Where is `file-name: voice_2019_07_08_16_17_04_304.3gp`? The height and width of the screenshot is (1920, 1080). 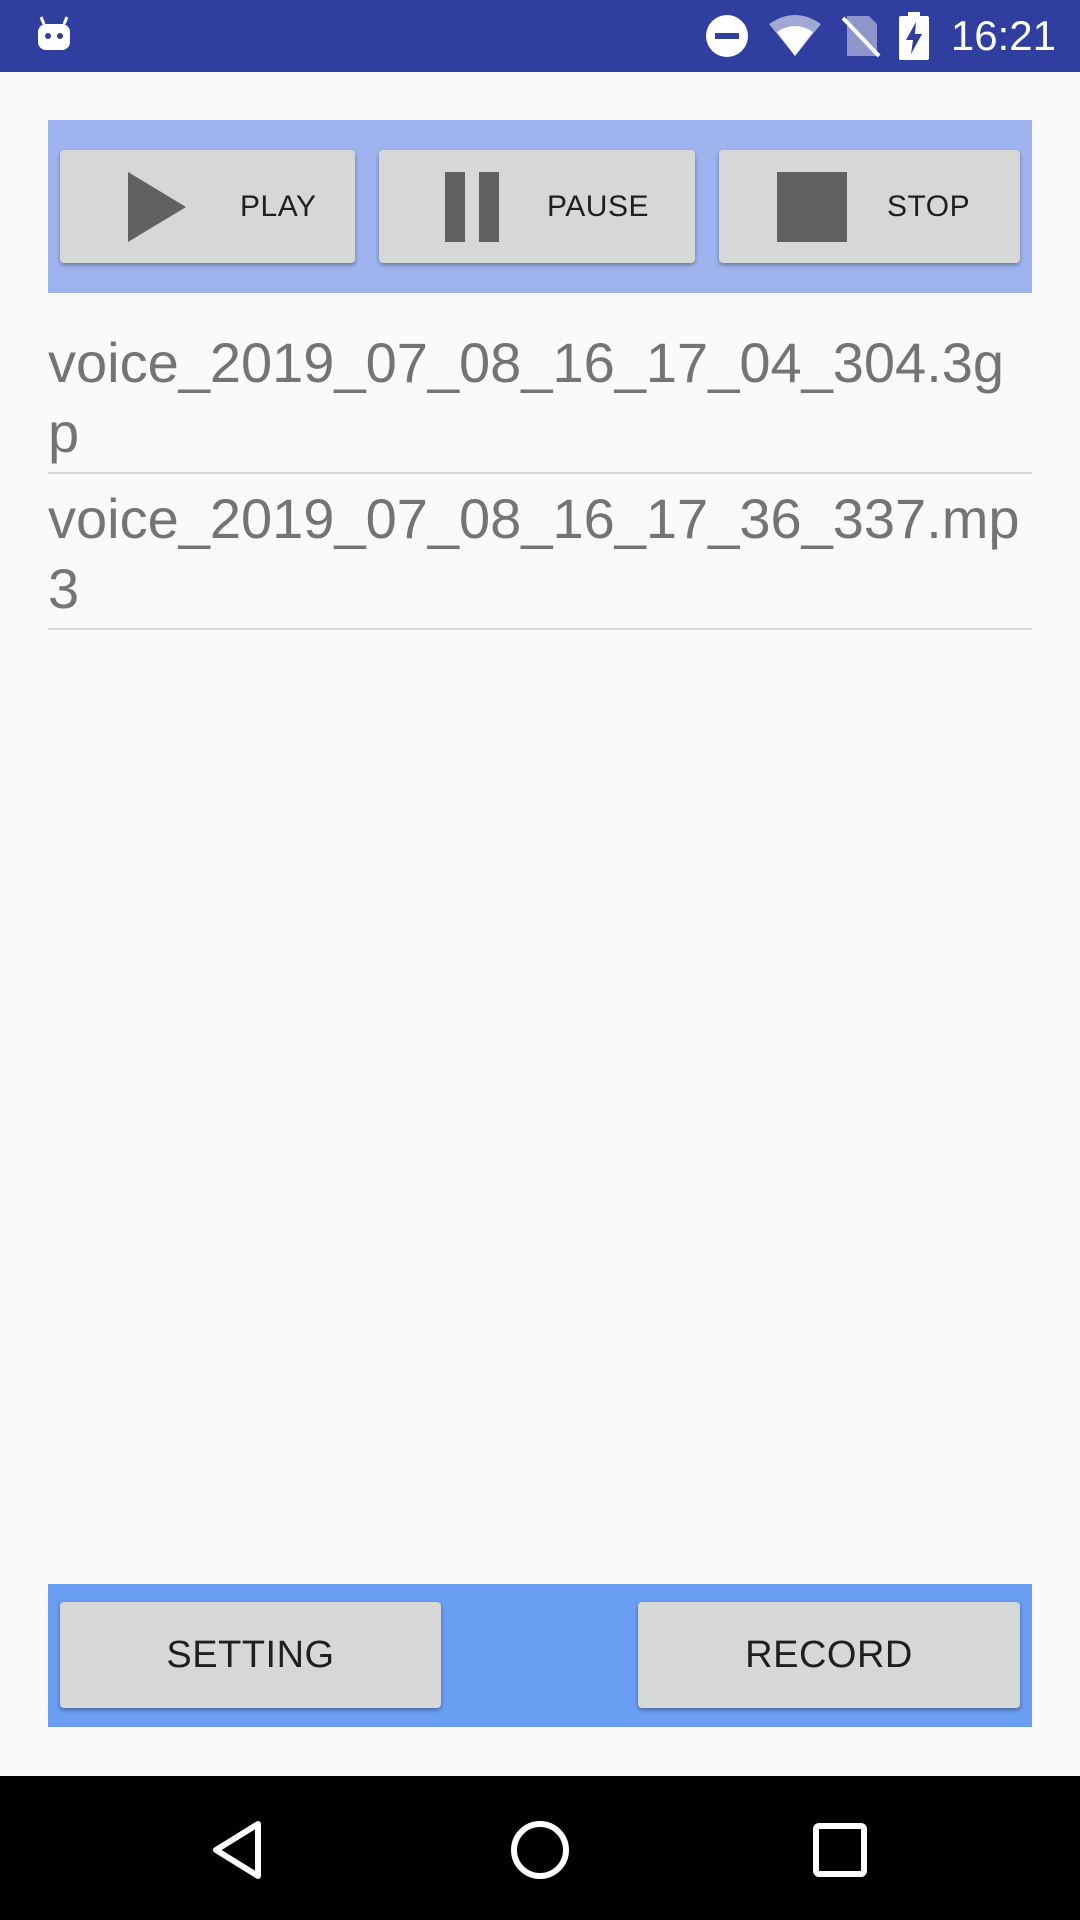 file-name: voice_2019_07_08_16_17_04_304.3gp is located at coordinates (526, 397).